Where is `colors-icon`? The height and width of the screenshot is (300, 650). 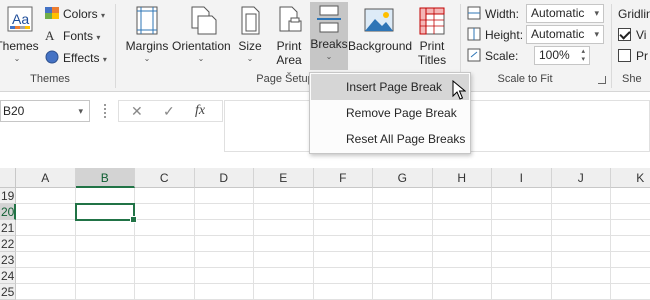 colors-icon is located at coordinates (52, 13).